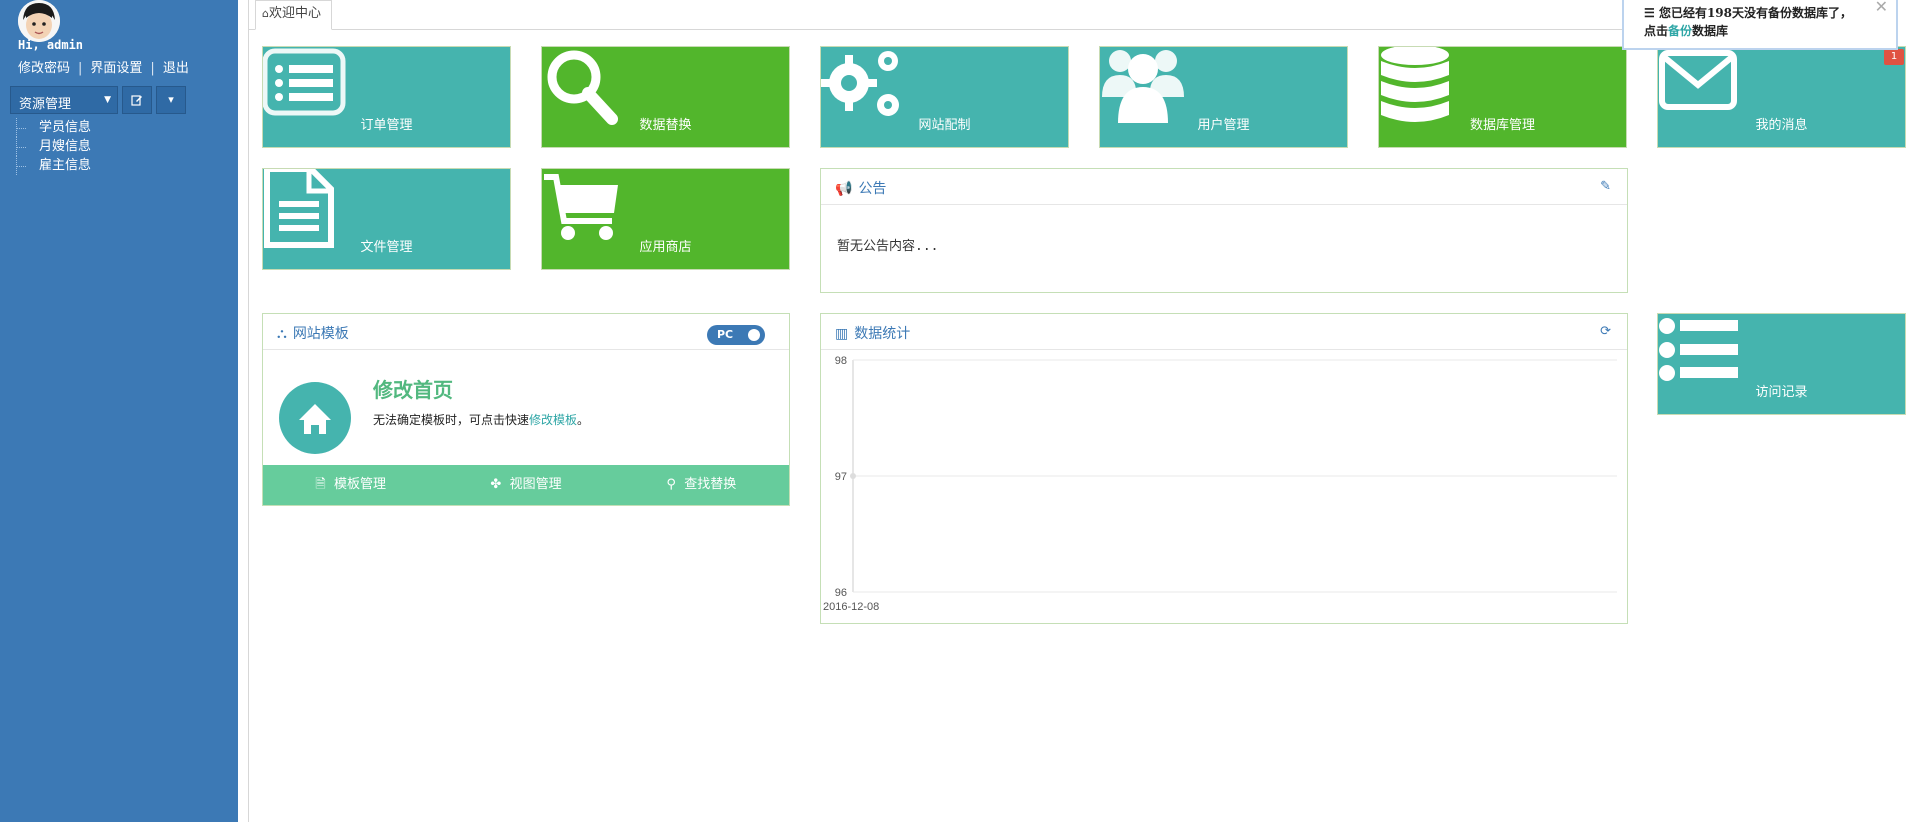 The image size is (1919, 822). What do you see at coordinates (1881, 8) in the screenshot?
I see `close-icon: ✕` at bounding box center [1881, 8].